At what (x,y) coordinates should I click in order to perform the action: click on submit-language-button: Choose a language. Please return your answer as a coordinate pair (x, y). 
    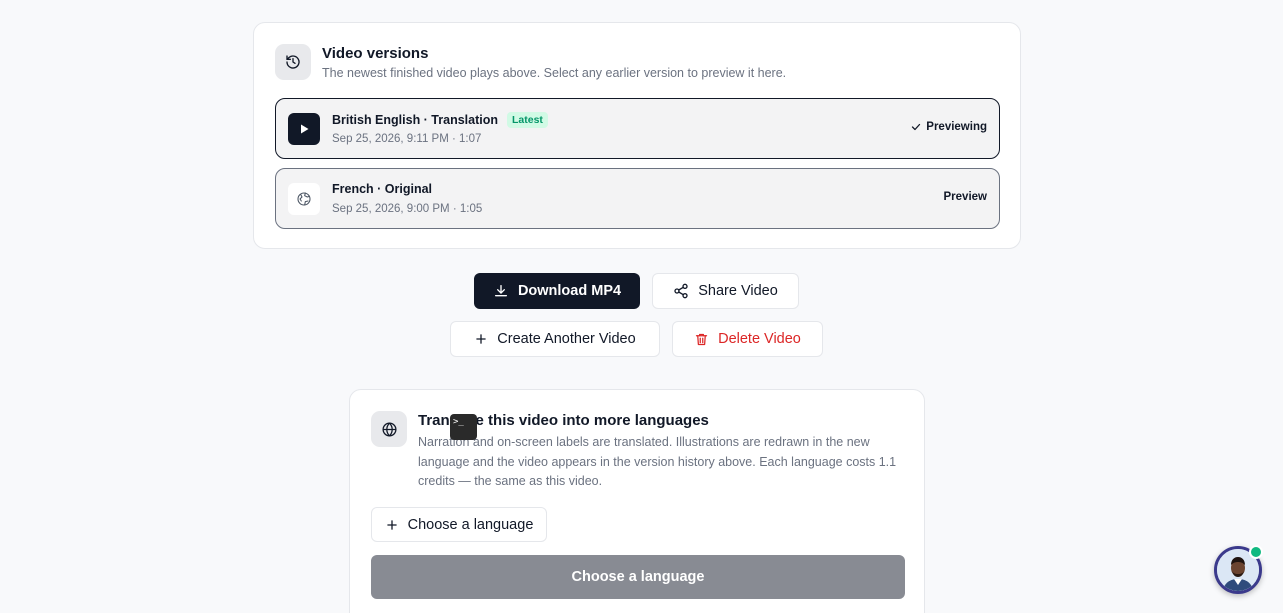
    Looking at the image, I should click on (638, 577).